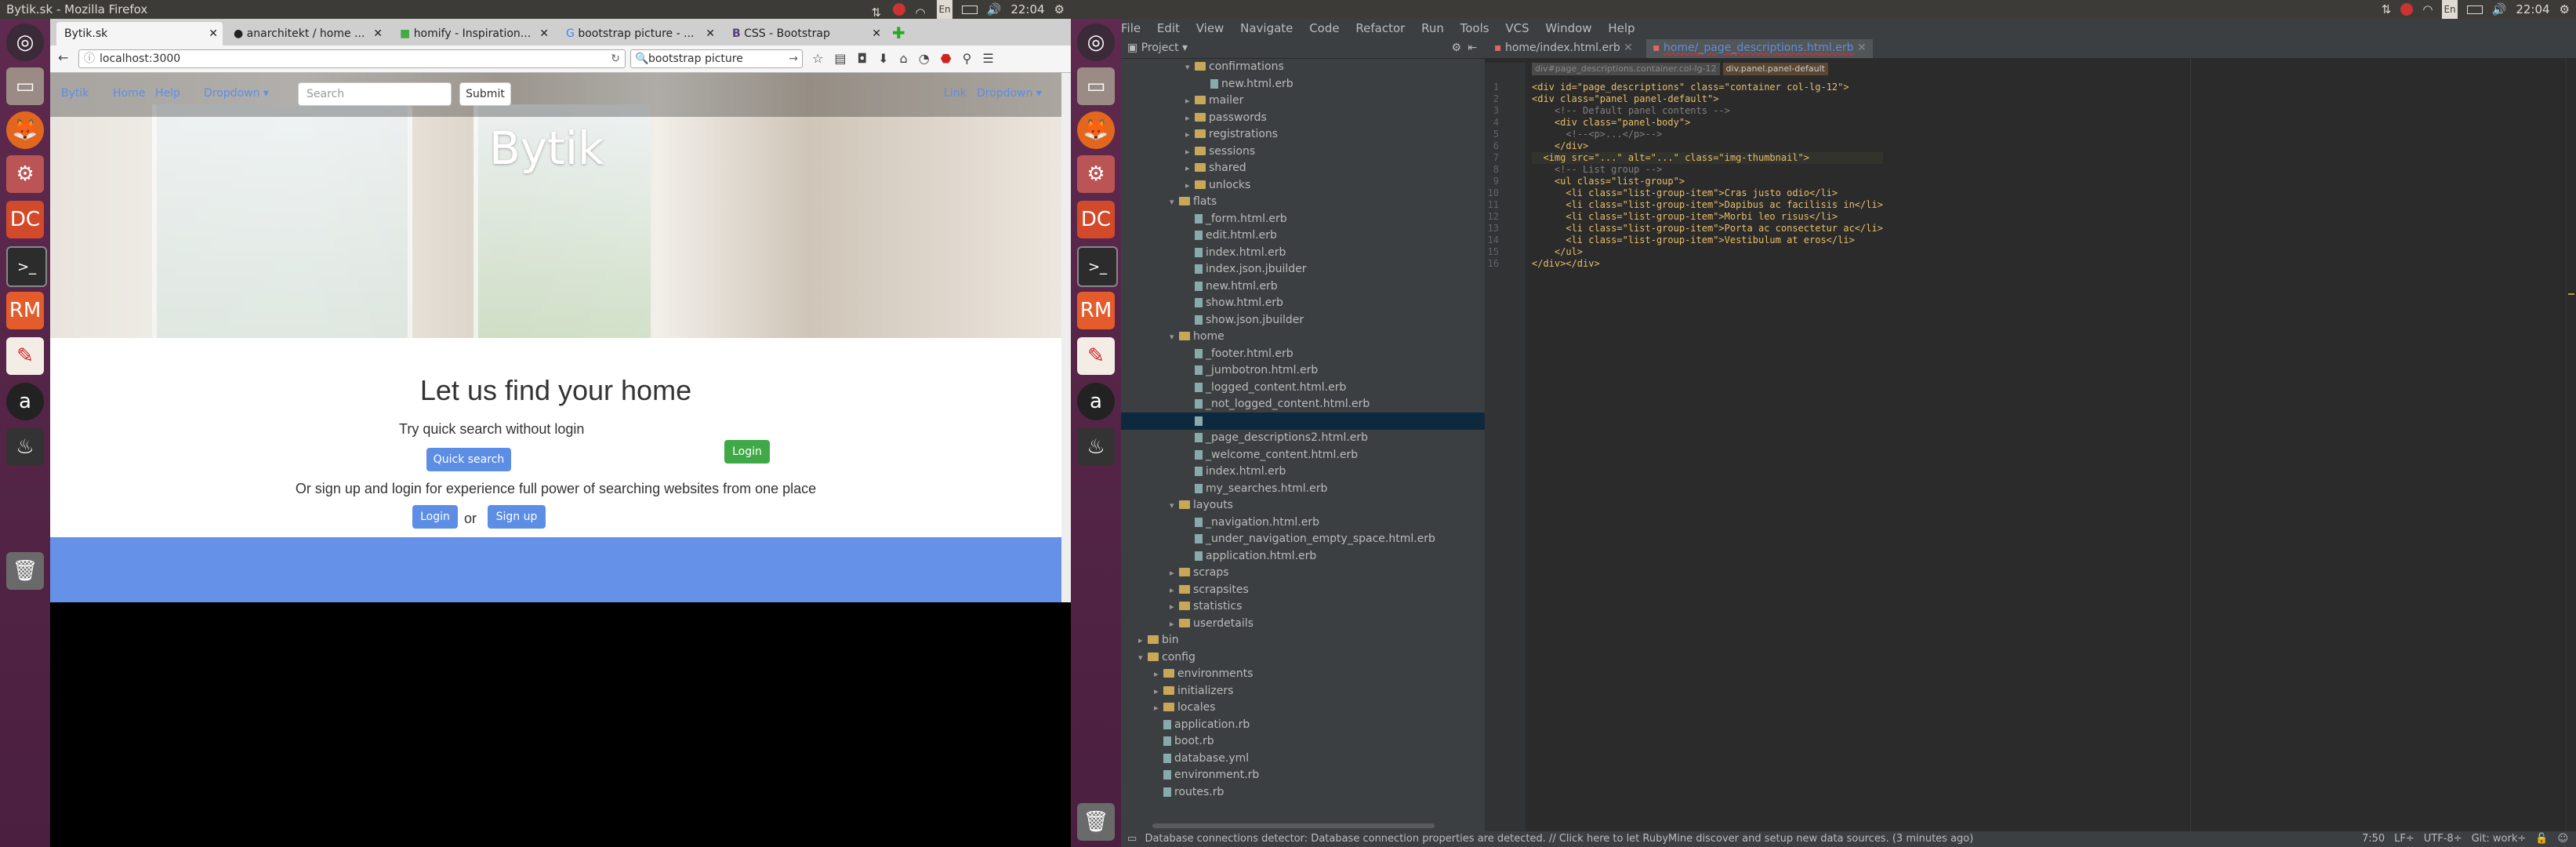 This screenshot has width=2576, height=847. Describe the element at coordinates (1303, 522) in the screenshot. I see `tree-file: _navigation.html.erb` at that location.